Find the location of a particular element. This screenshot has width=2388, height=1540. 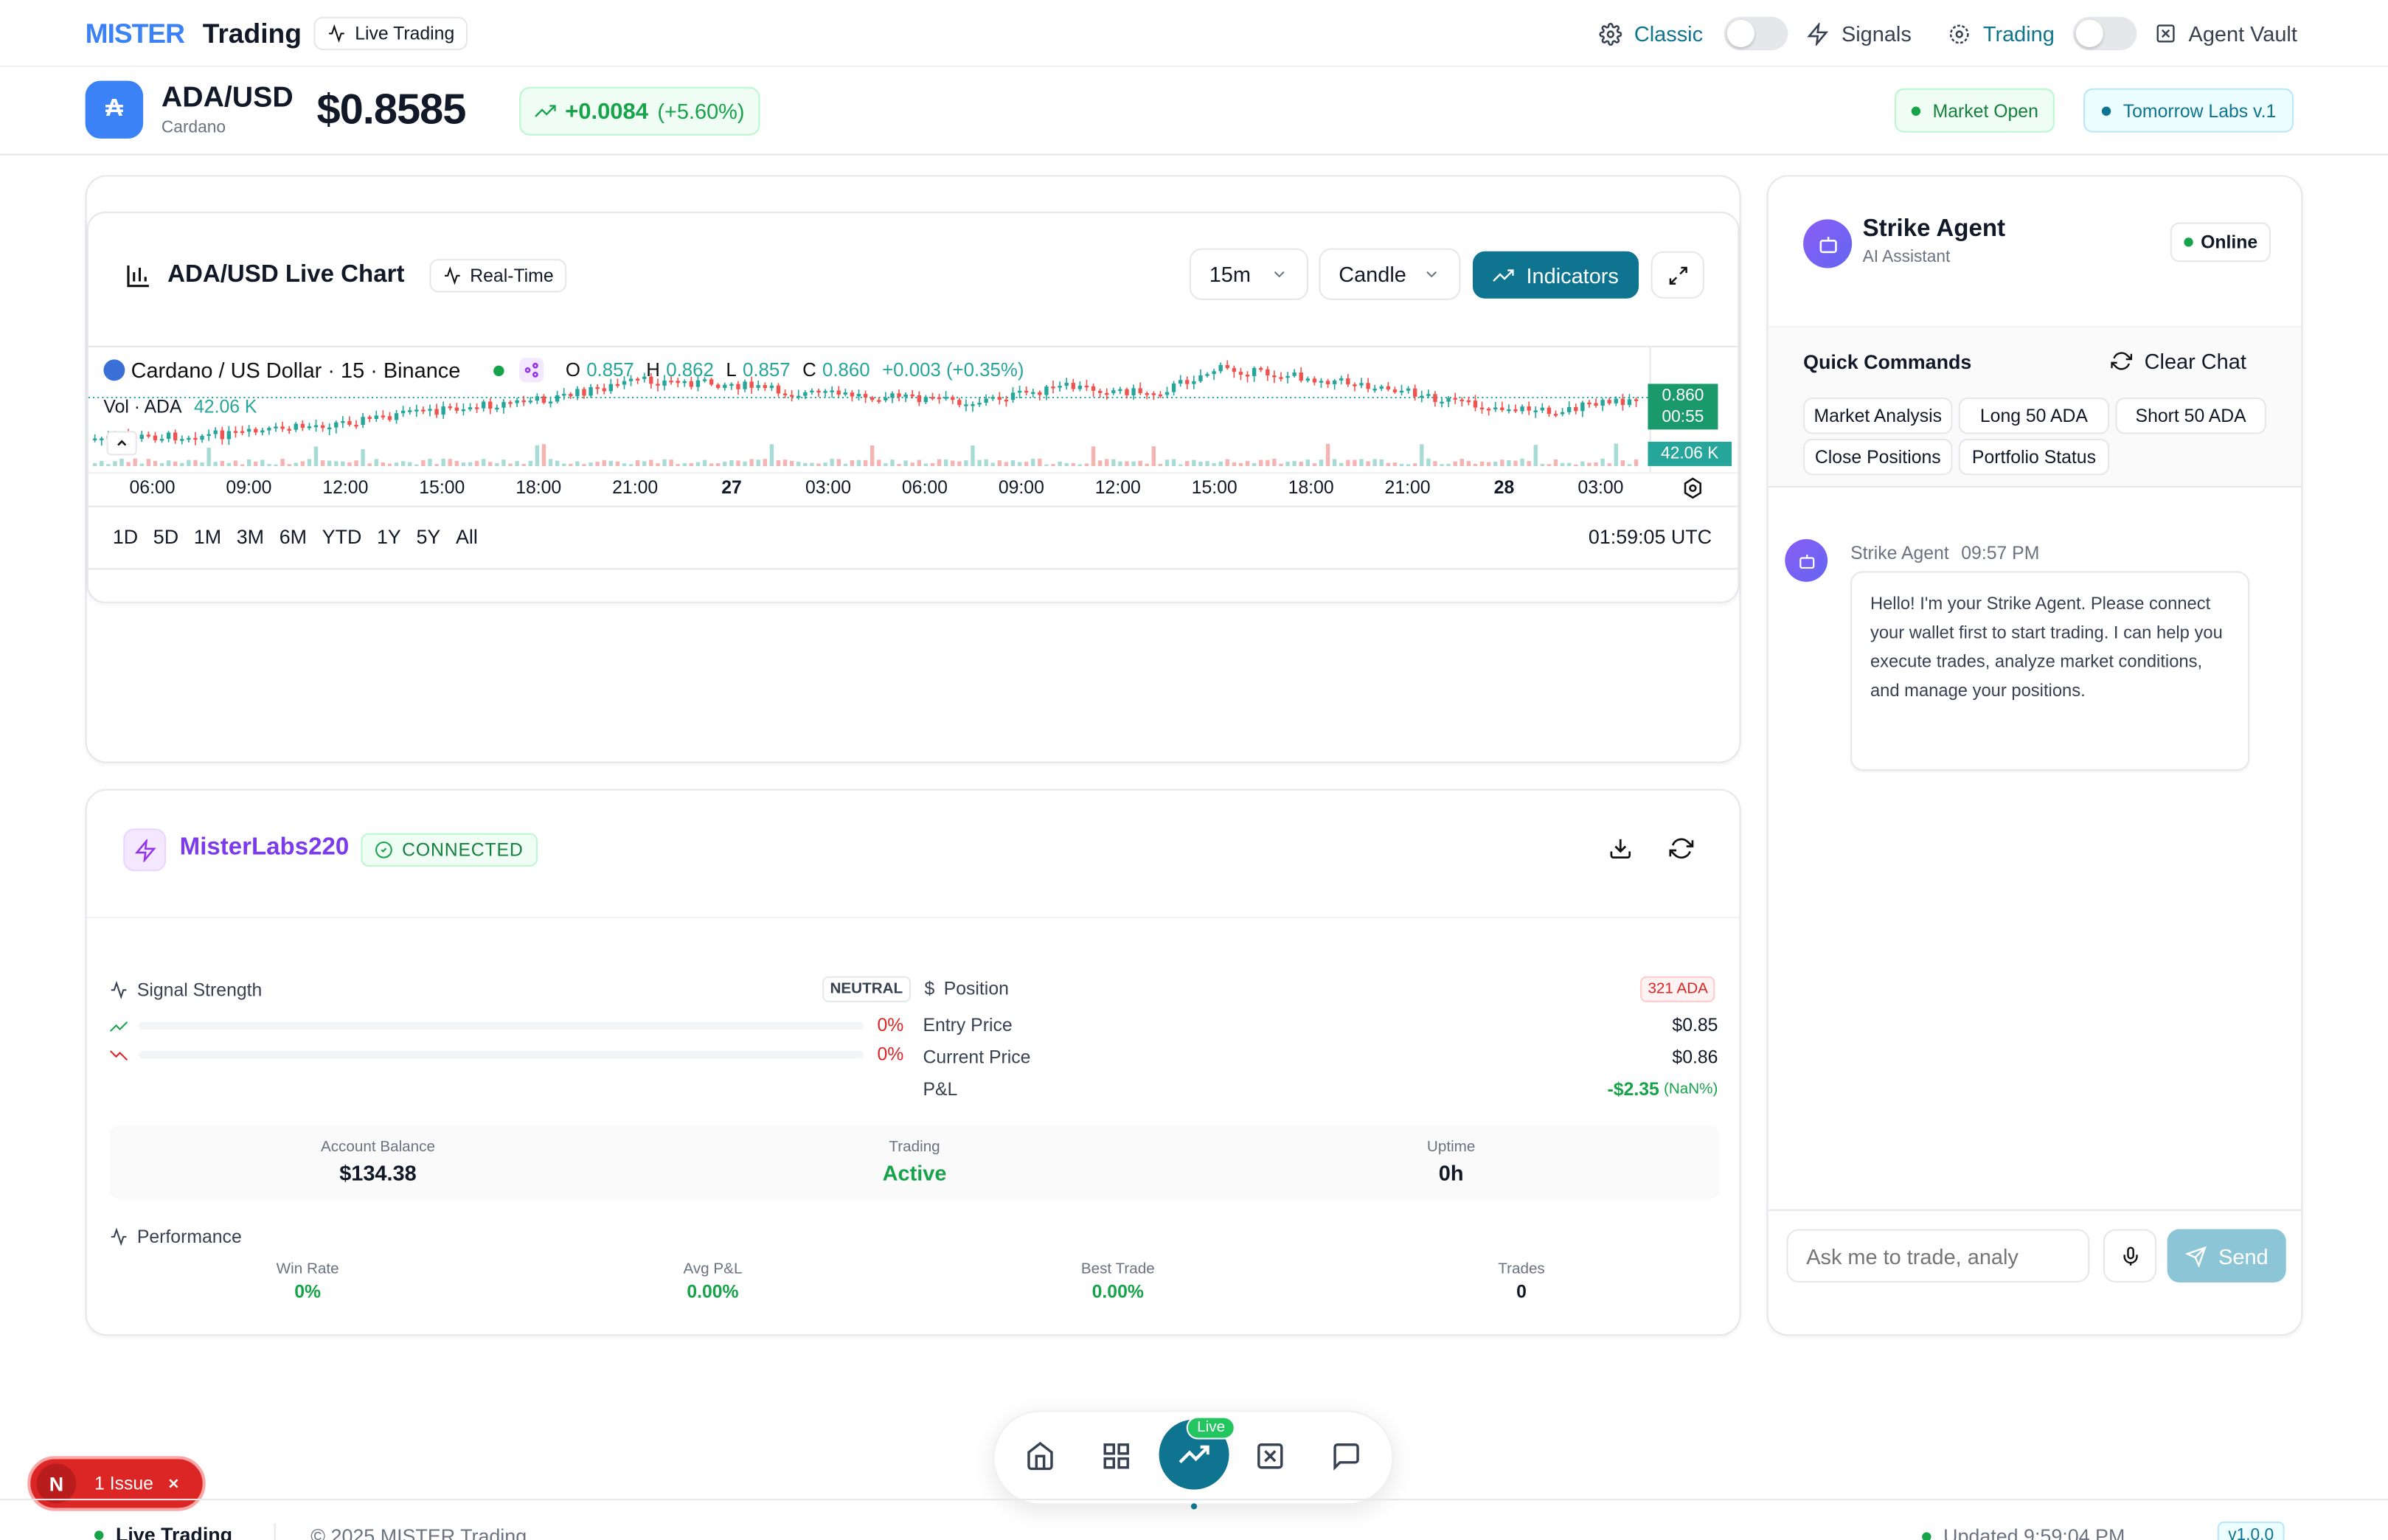

nav-agent-vault: Agent Vault is located at coordinates (2243, 33).